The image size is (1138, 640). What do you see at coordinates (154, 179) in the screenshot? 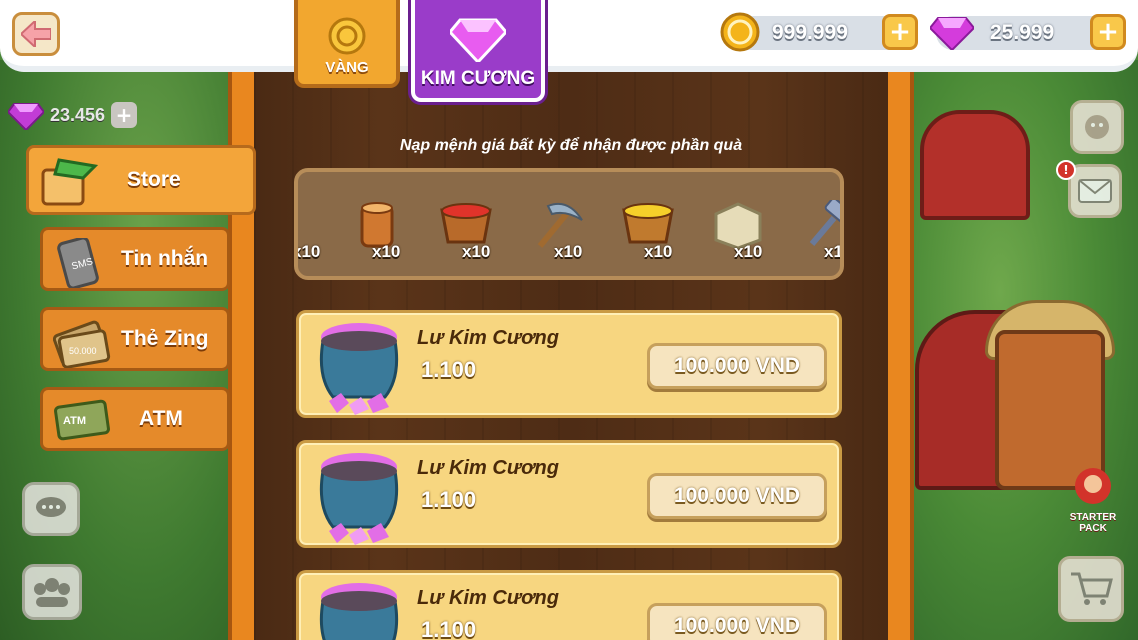
I see `menu-item-store-label: Store` at bounding box center [154, 179].